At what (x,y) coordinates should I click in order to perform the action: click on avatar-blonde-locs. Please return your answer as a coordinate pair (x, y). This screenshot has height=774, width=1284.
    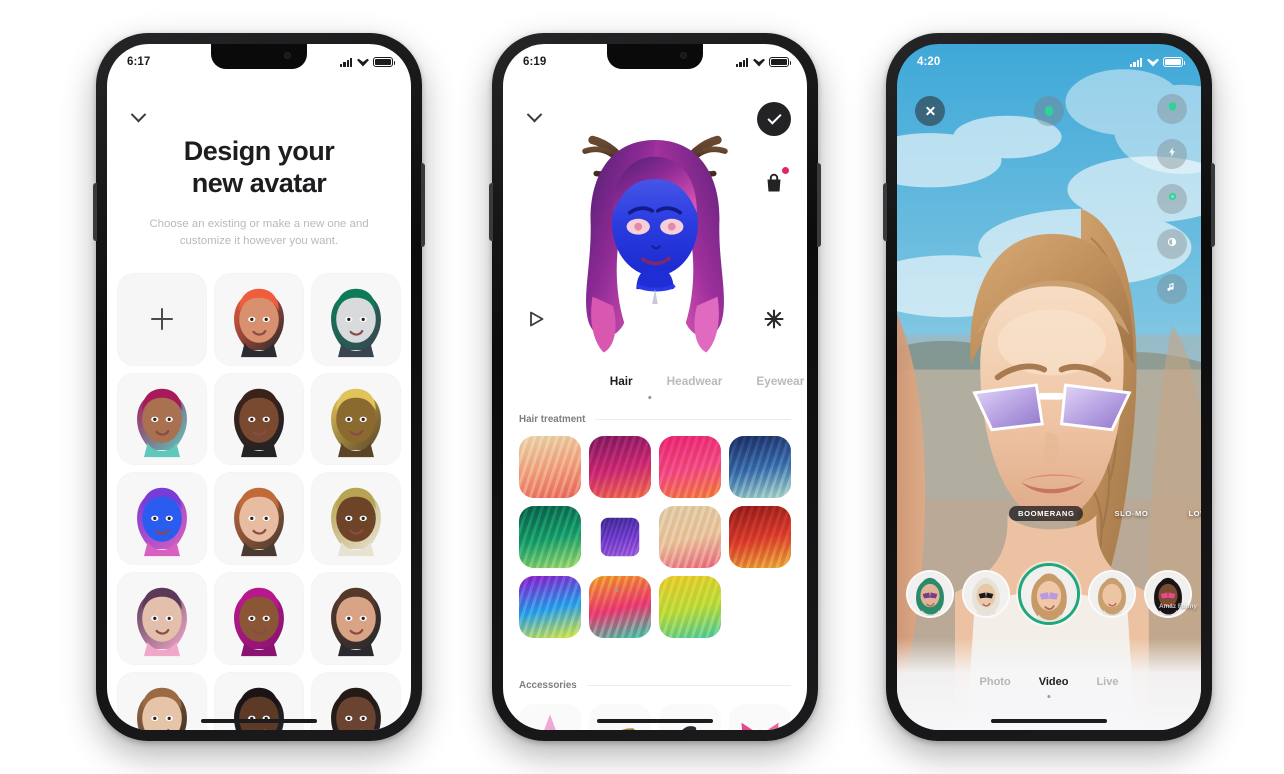
    Looking at the image, I should click on (356, 519).